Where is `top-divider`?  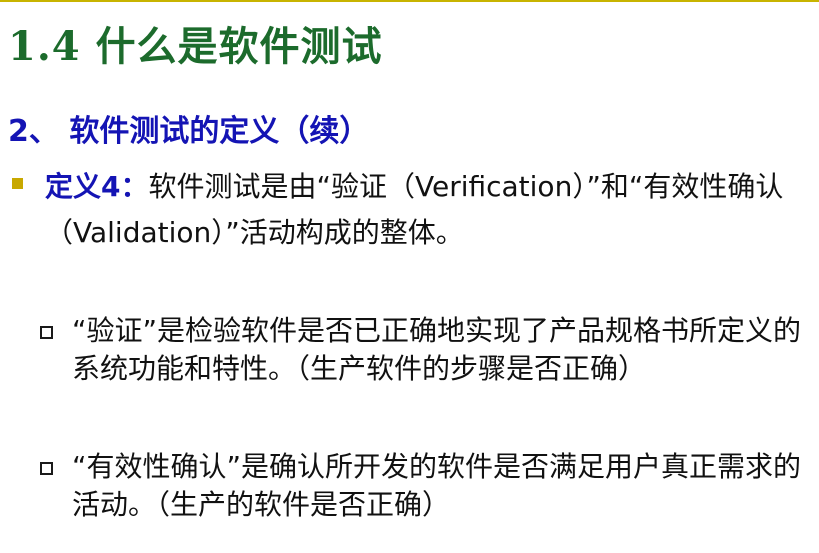 top-divider is located at coordinates (409, 1).